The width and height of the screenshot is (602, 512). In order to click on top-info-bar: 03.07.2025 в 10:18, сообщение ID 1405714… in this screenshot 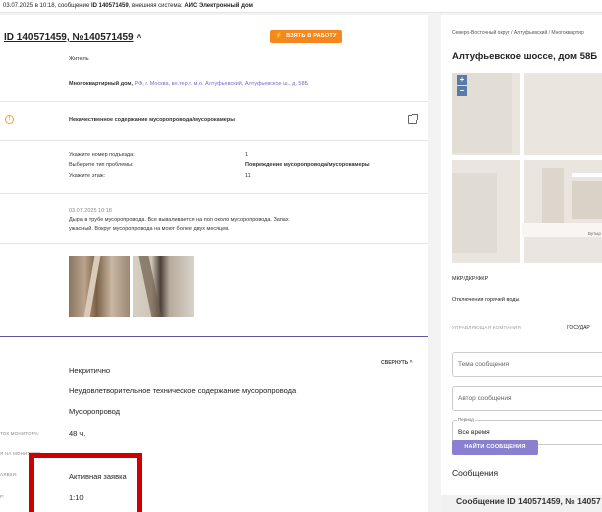, I will do `click(301, 6)`.